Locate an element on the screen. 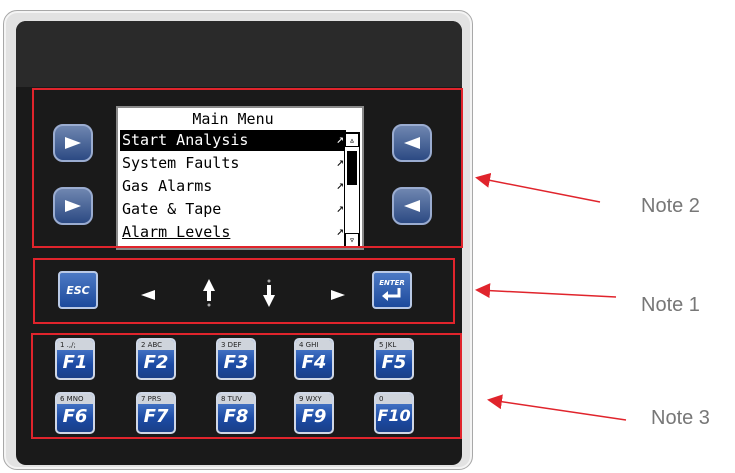 This screenshot has height=473, width=735. note-3-label: Note 3 is located at coordinates (680, 418).